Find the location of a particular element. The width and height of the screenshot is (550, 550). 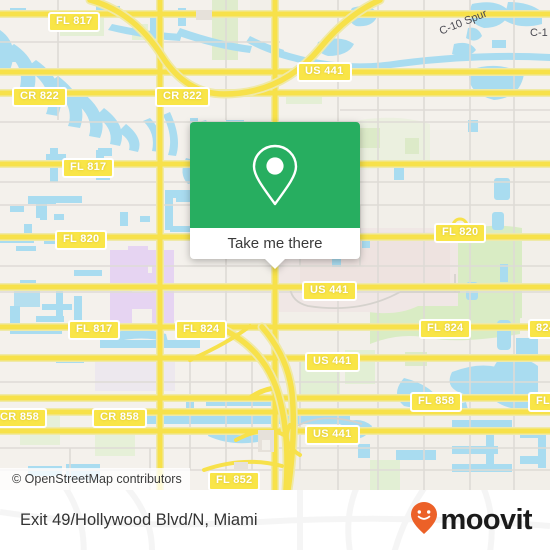

popup-image-area is located at coordinates (275, 175).